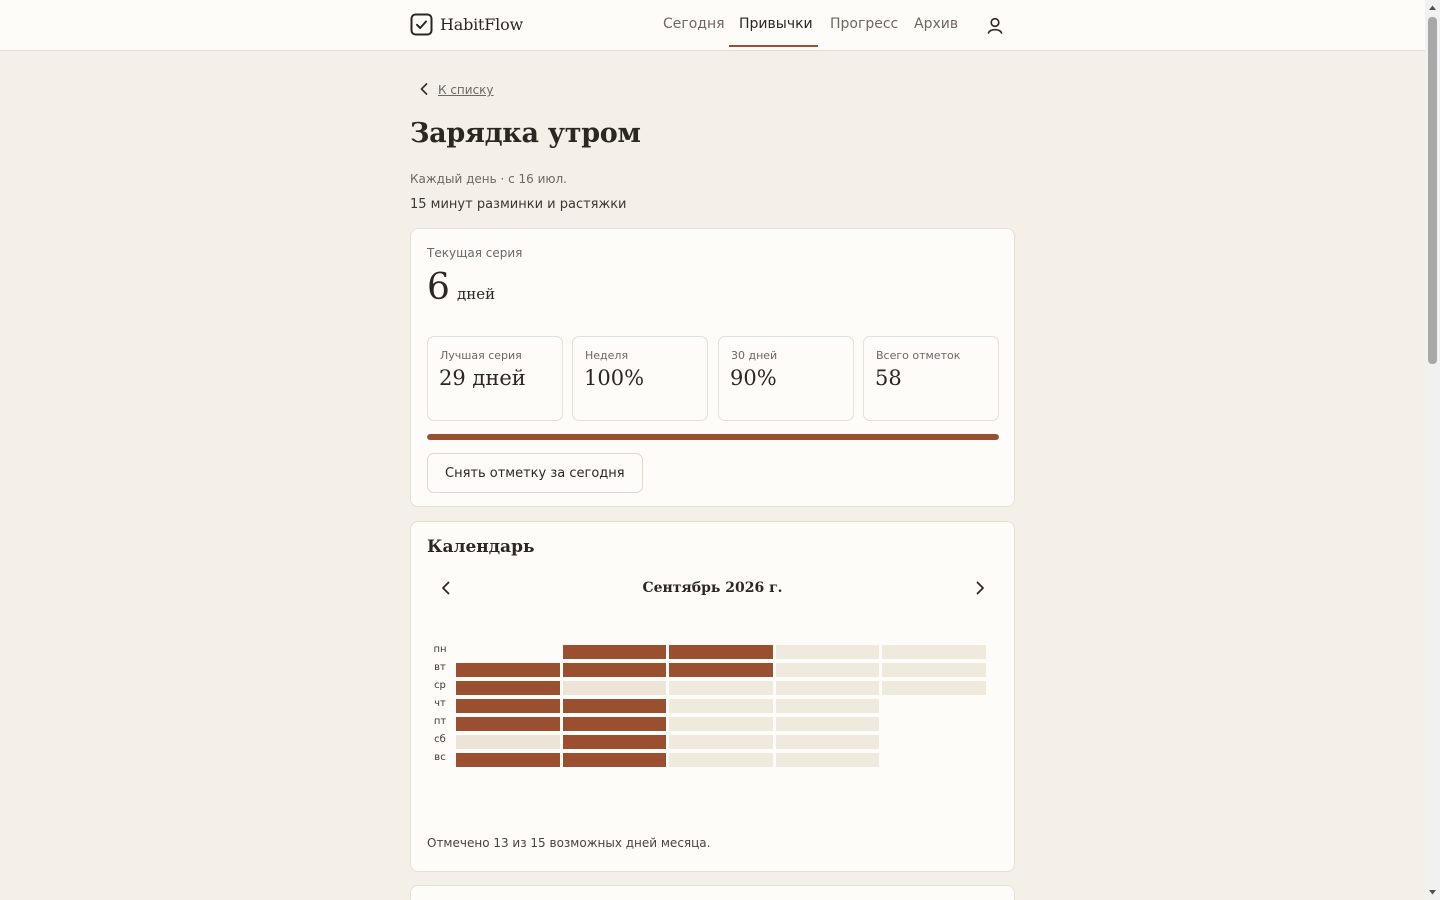  I want to click on scrollbar-thumb, so click(1432, 190).